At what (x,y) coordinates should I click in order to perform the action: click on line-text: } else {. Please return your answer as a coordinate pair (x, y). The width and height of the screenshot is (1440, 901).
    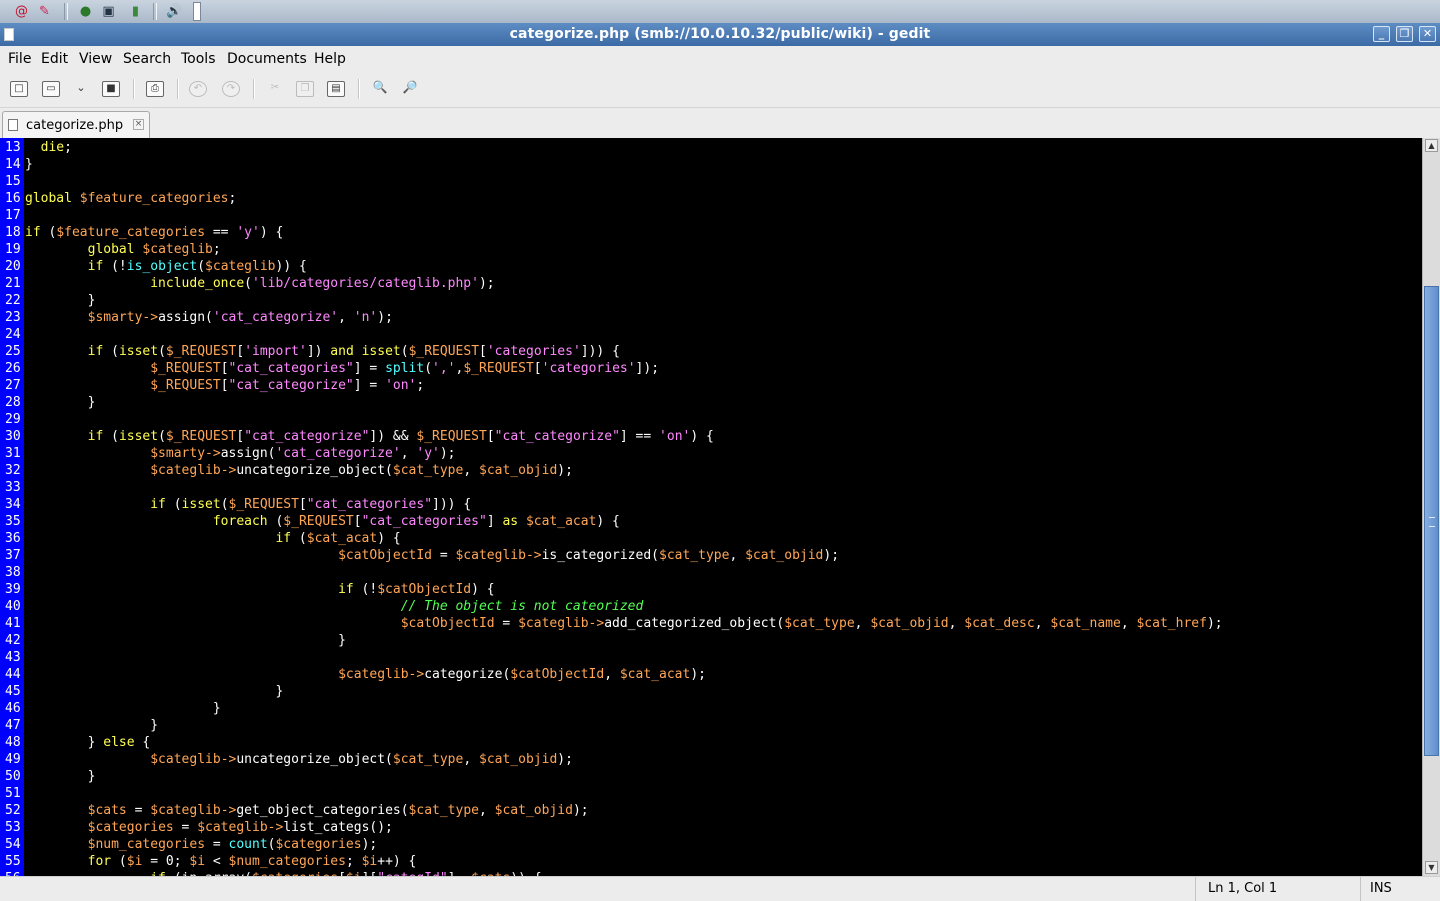
    Looking at the image, I should click on (88, 742).